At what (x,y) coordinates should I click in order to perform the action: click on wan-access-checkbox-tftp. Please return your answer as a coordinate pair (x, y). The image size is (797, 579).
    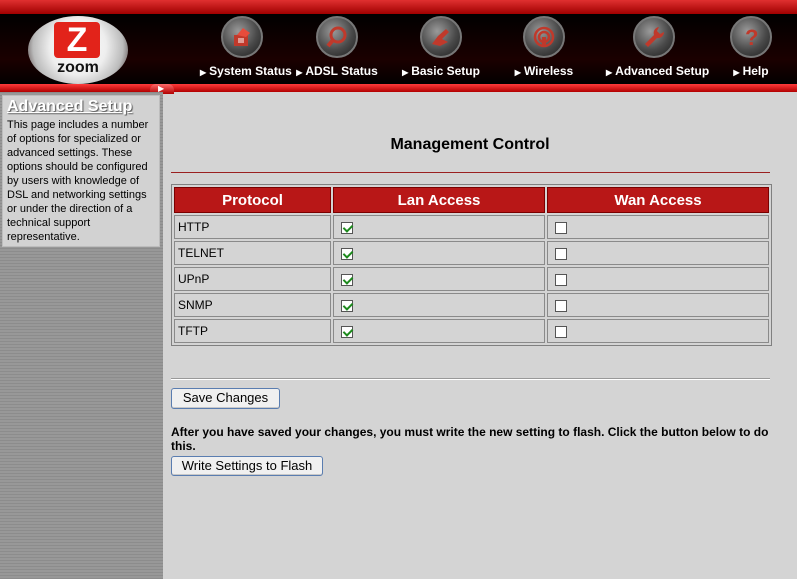
    Looking at the image, I should click on (561, 331).